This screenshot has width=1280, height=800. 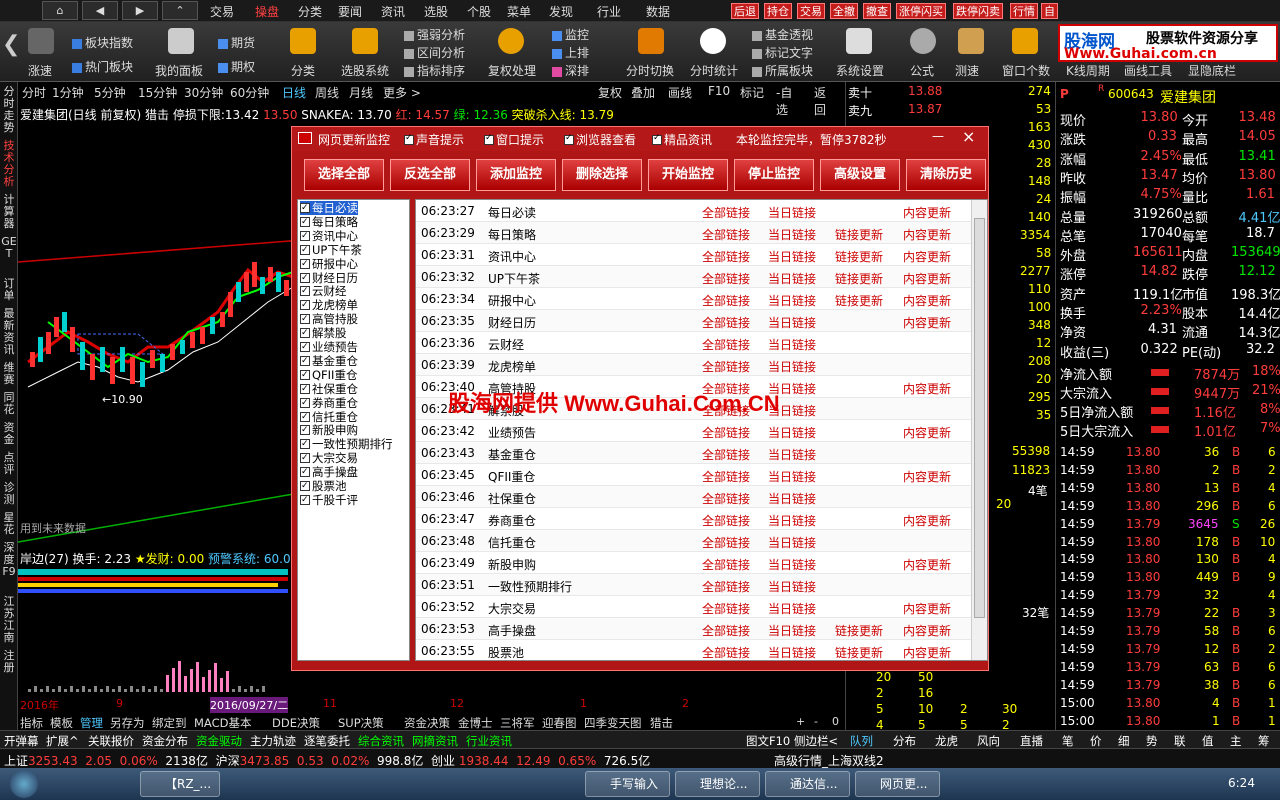 What do you see at coordinates (435, 741) in the screenshot?
I see `bottom-left-8: 网摘资讯` at bounding box center [435, 741].